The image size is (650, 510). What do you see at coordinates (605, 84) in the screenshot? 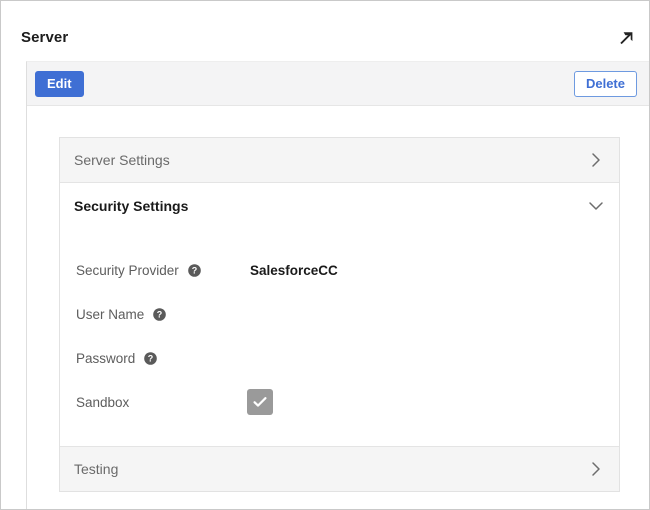
I see `delete-button: Delete` at bounding box center [605, 84].